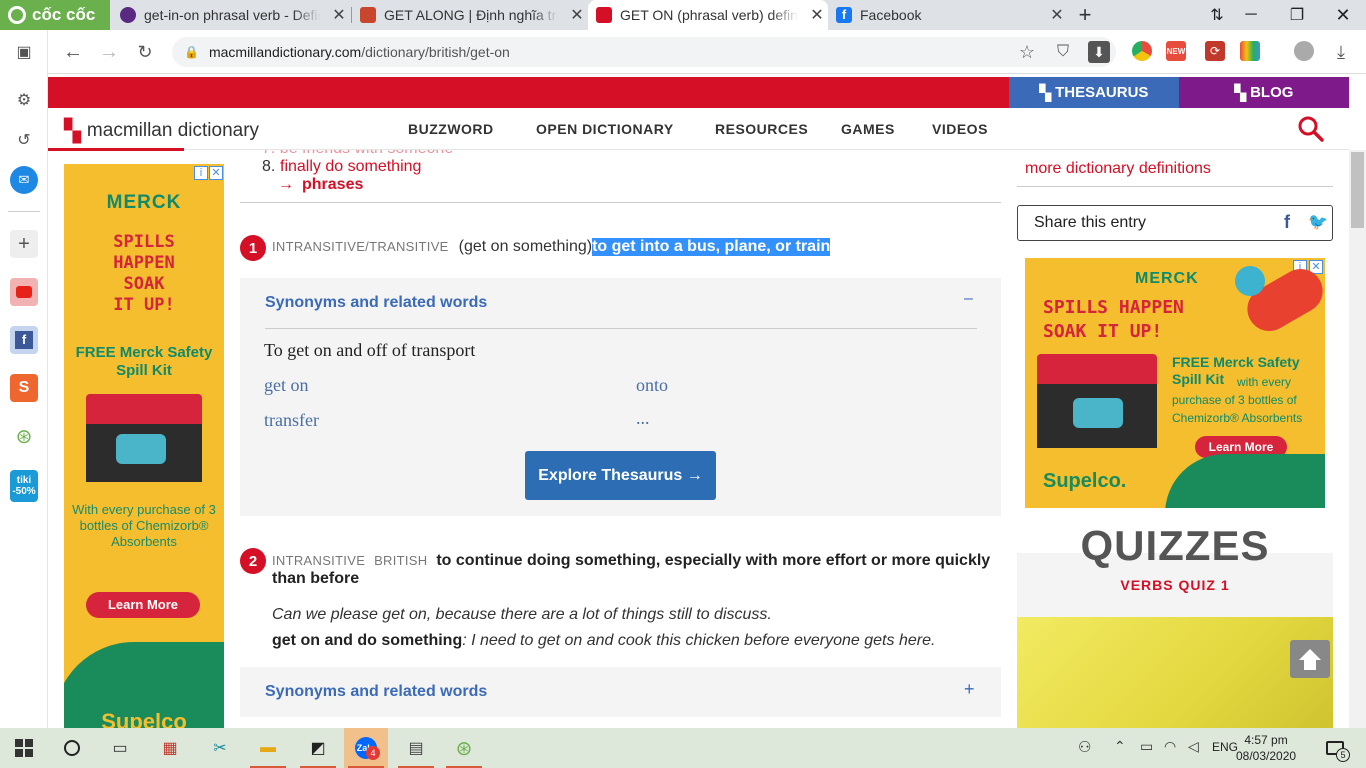 The height and width of the screenshot is (768, 1366). What do you see at coordinates (318, 748) in the screenshot?
I see `sticky-notes-icon: ◩` at bounding box center [318, 748].